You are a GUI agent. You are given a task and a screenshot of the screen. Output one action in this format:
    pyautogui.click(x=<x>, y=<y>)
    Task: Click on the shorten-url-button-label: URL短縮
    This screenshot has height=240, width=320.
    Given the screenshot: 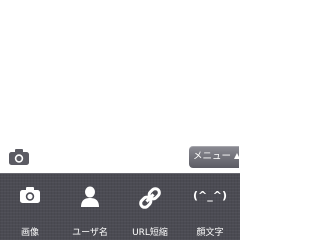 What is the action you would take?
    pyautogui.click(x=150, y=233)
    